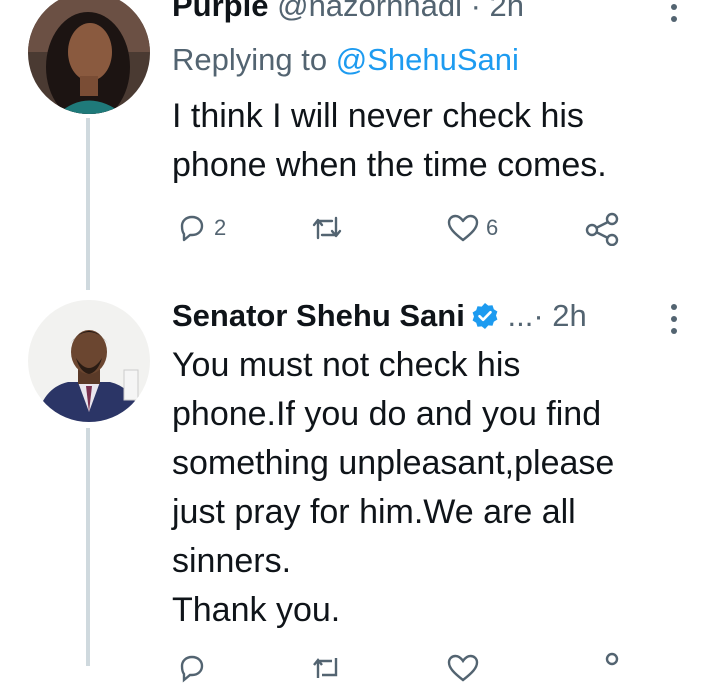 This screenshot has height=686, width=720. I want to click on tweet2-text-line: something unpleasant,please, so click(393, 463).